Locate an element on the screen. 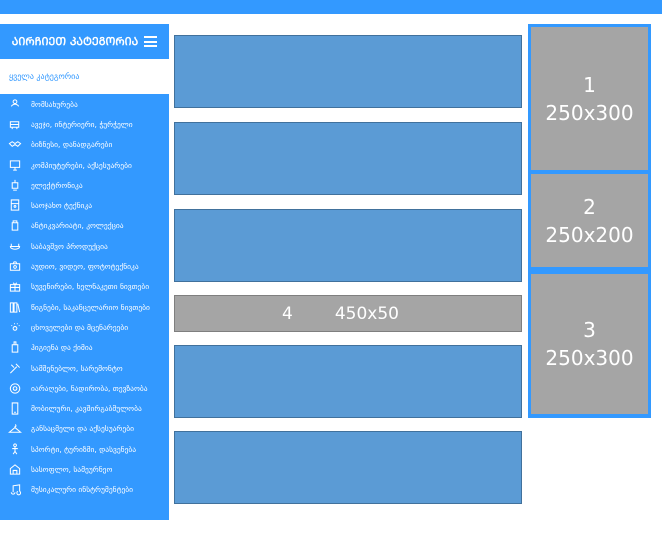  sidebar-item-label: კომპიუტერები, აქსესუარები is located at coordinates (81, 165).